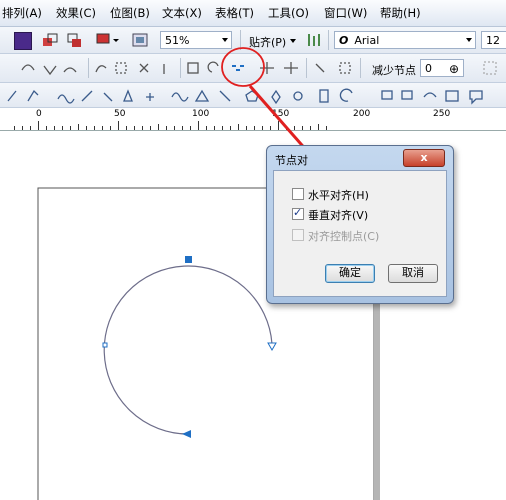 The image size is (506, 500). I want to click on align-control-points-option: 对齐控制点(C), so click(335, 236).